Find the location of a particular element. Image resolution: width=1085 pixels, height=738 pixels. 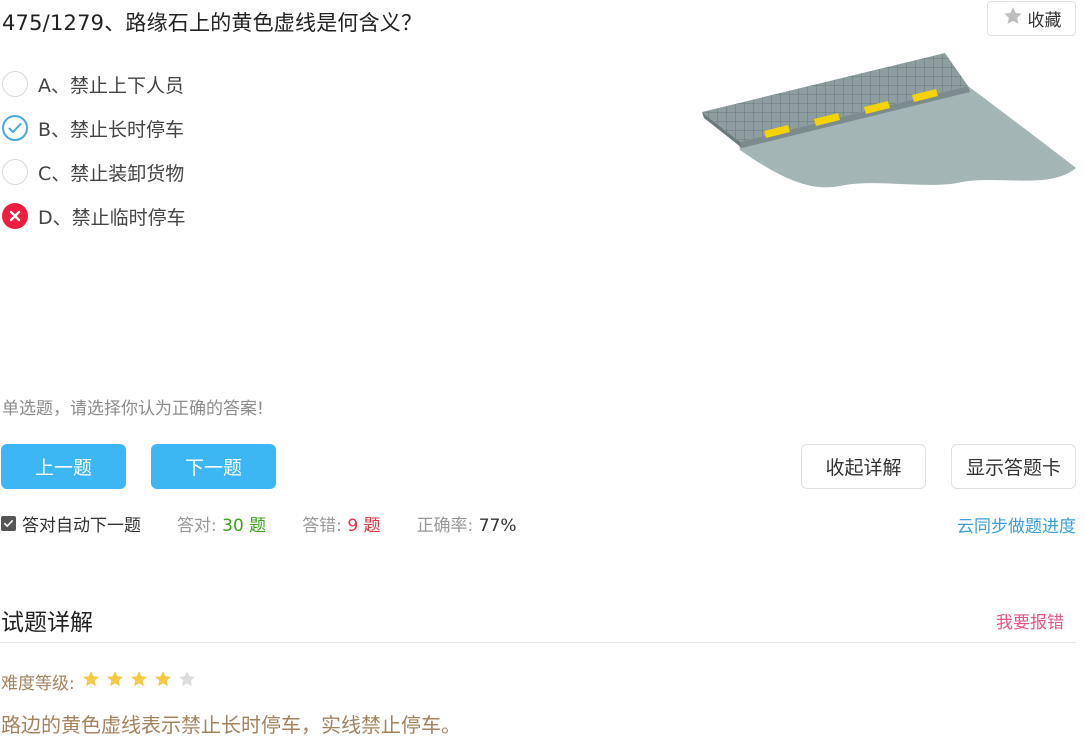

explanation-section-title: 试题详解 is located at coordinates (47, 623).